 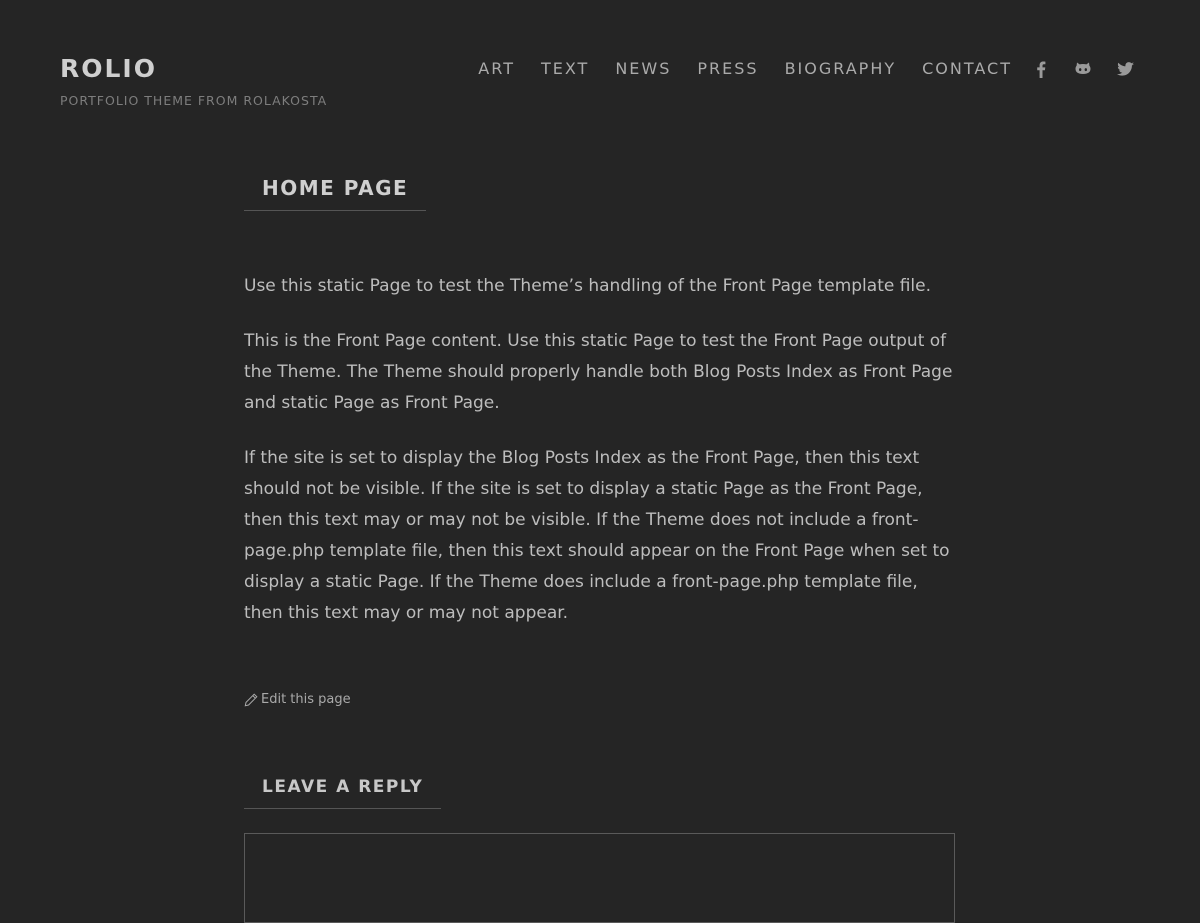 I want to click on nav-item-text: TEXT, so click(x=565, y=69).